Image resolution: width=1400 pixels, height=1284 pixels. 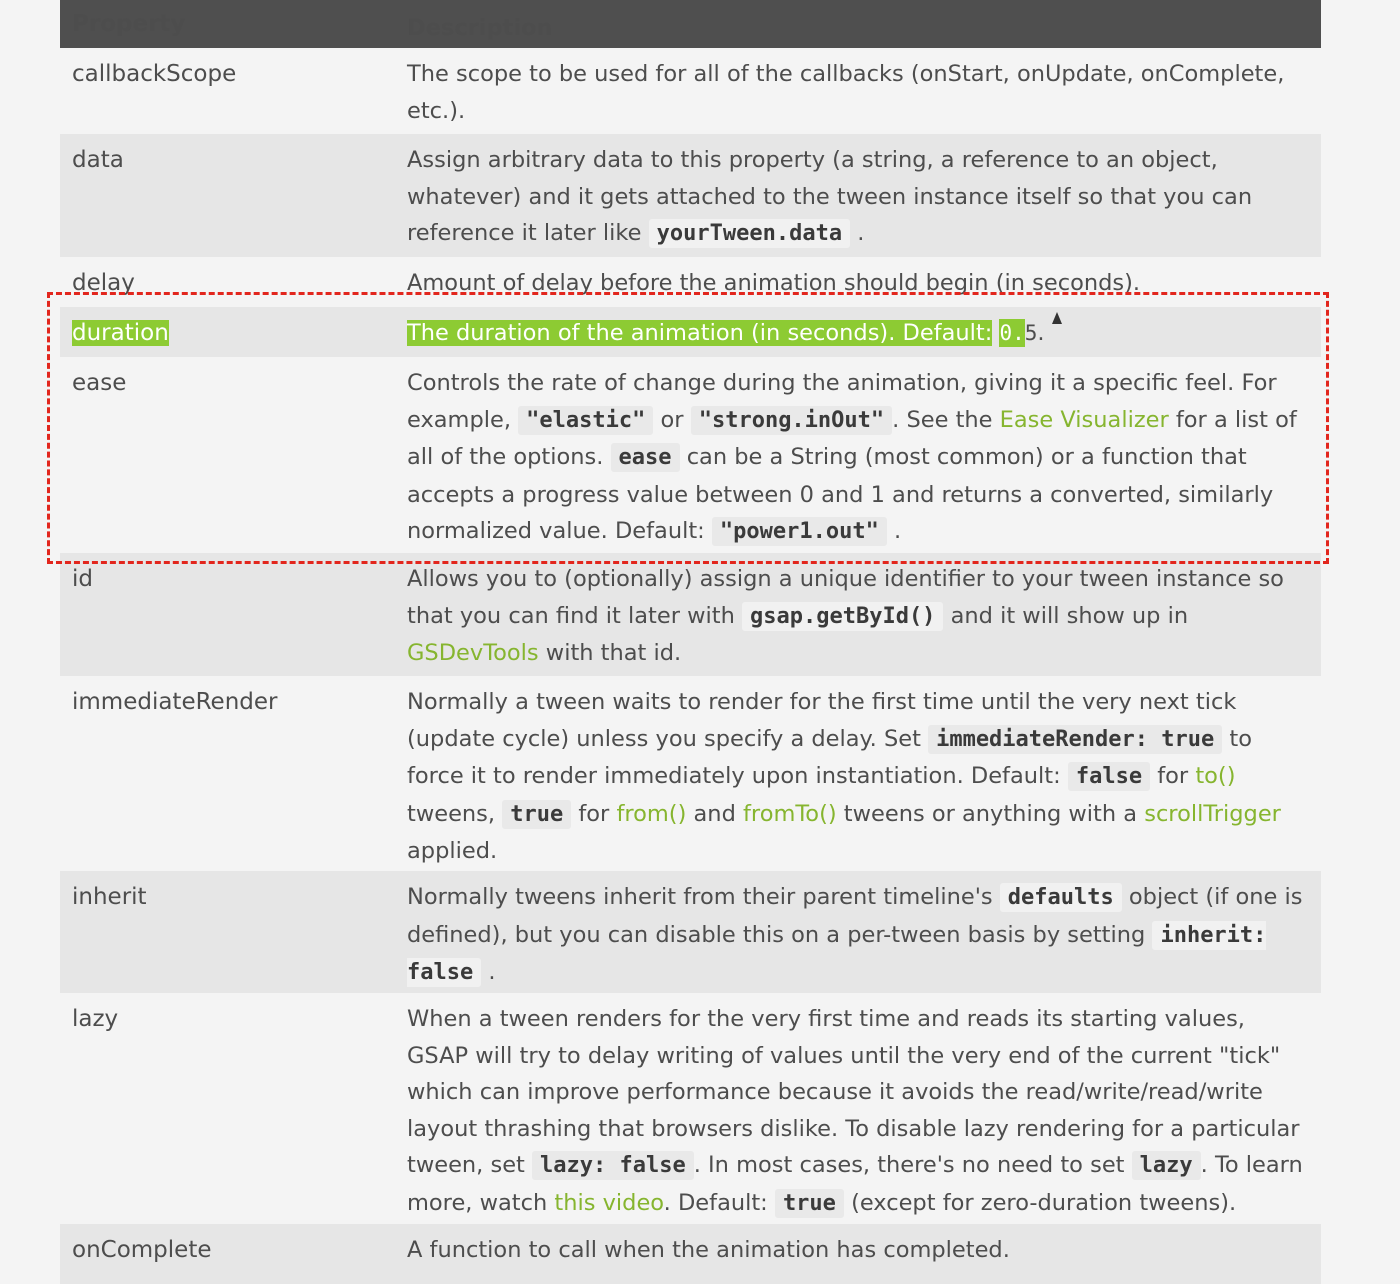 What do you see at coordinates (608, 1203) in the screenshot?
I see `this-video-link: this video` at bounding box center [608, 1203].